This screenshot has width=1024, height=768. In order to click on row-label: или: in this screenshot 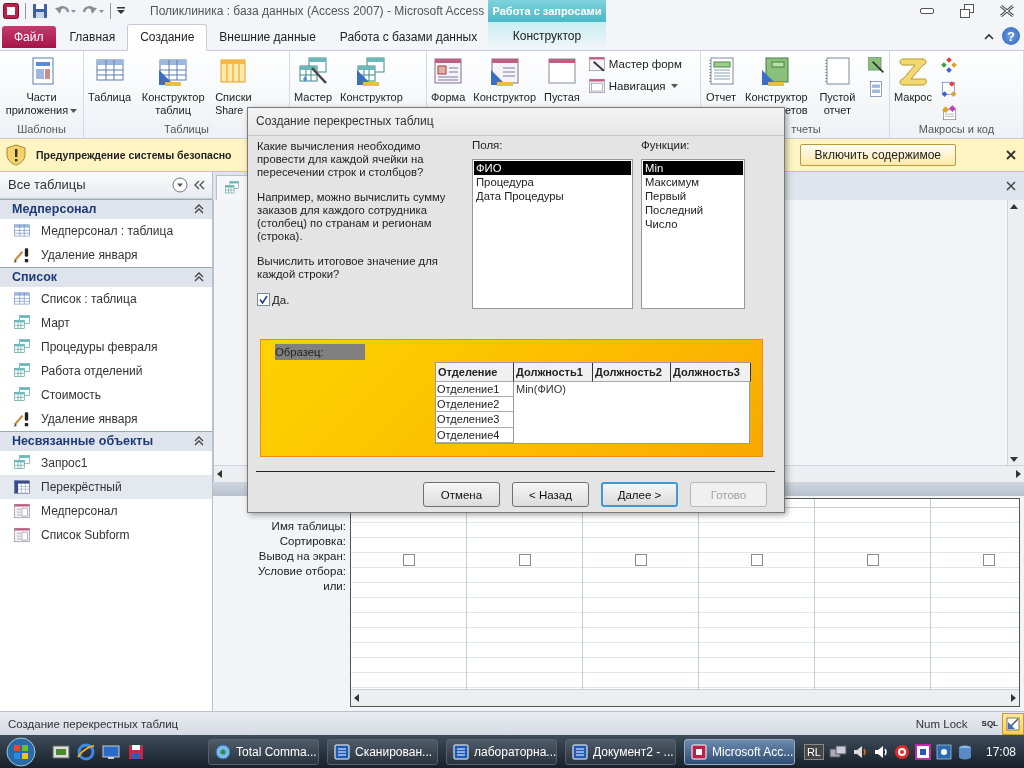, I will do `click(334, 586)`.